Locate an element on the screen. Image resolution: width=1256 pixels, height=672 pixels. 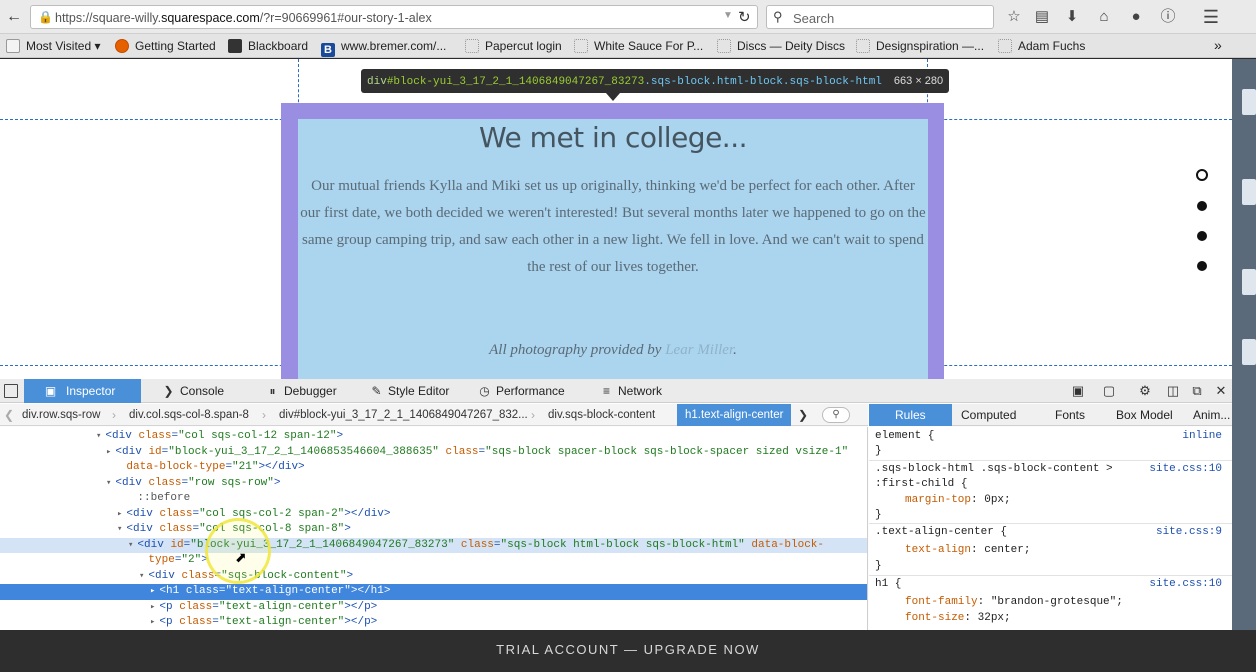
tab-computed: Computed is located at coordinates (988, 415).